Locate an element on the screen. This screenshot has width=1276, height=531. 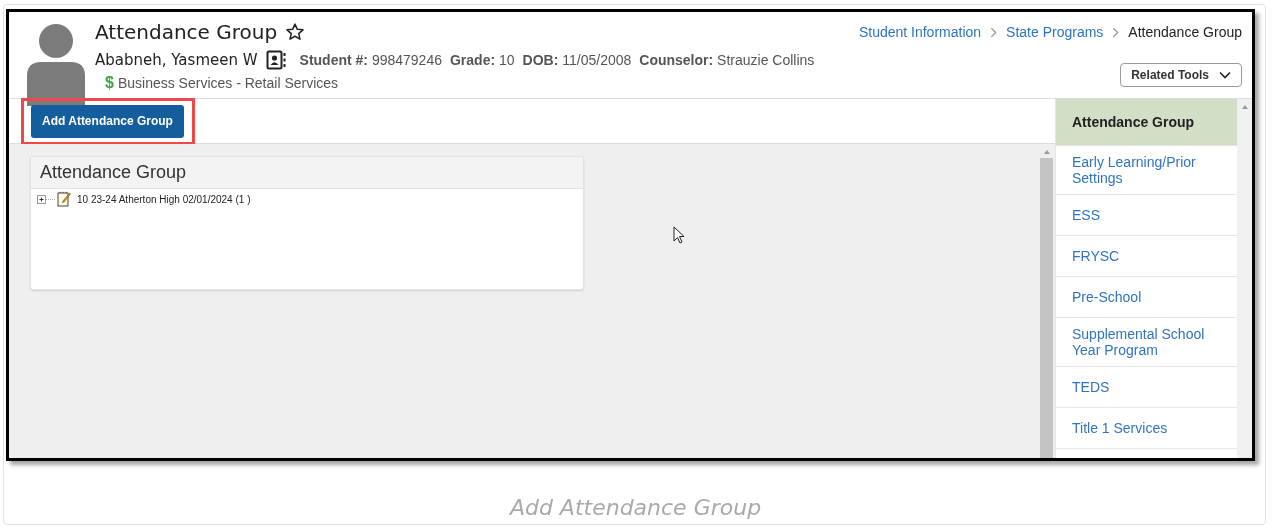
expand-icon is located at coordinates (46, 199).